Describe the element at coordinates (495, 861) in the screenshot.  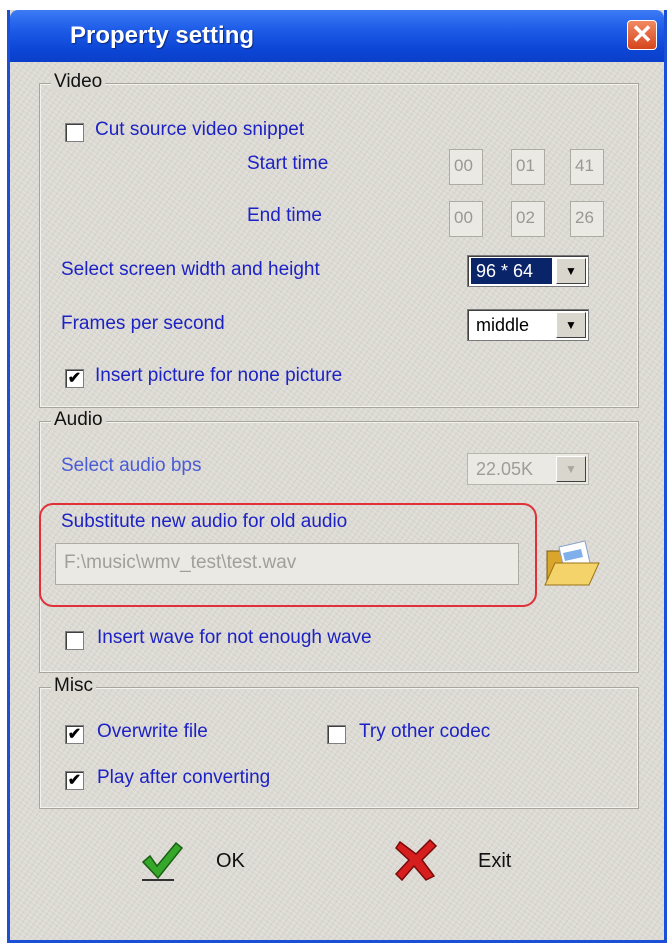
I see `exit-label: Exit` at that location.